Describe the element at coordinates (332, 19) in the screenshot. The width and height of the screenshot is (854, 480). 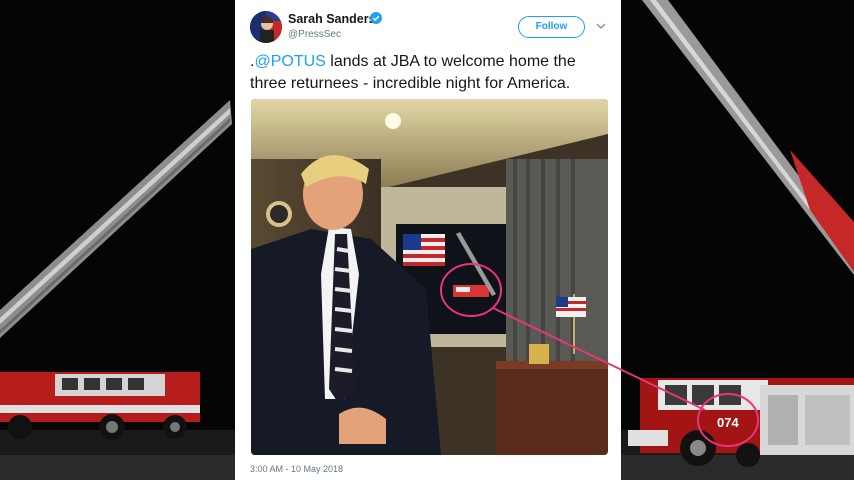
I see `author-name: Sarah Sanders` at that location.